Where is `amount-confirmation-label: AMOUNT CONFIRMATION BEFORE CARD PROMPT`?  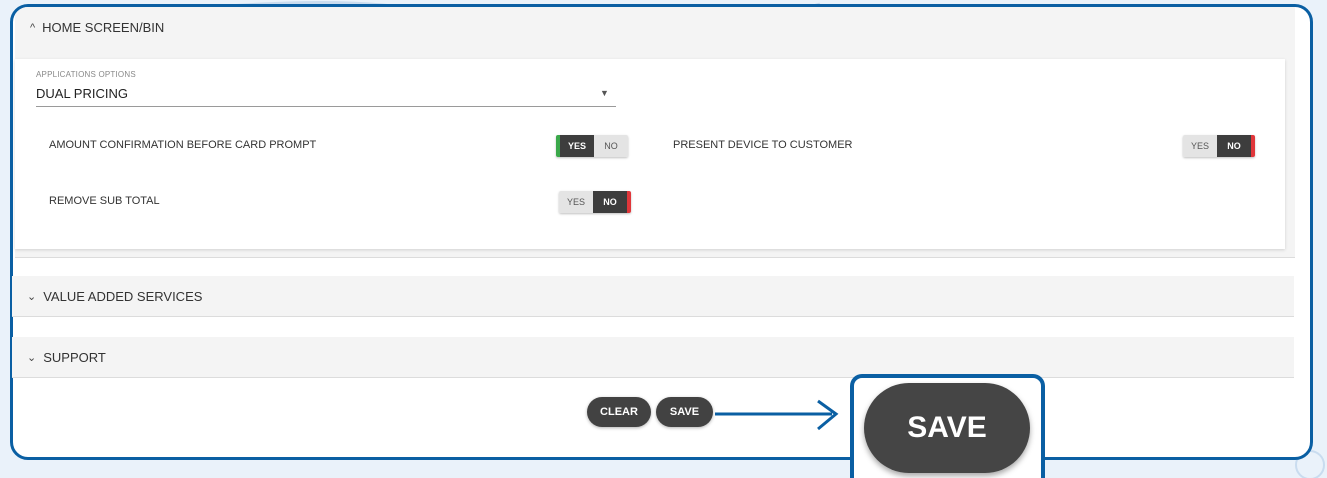 amount-confirmation-label: AMOUNT CONFIRMATION BEFORE CARD PROMPT is located at coordinates (183, 145).